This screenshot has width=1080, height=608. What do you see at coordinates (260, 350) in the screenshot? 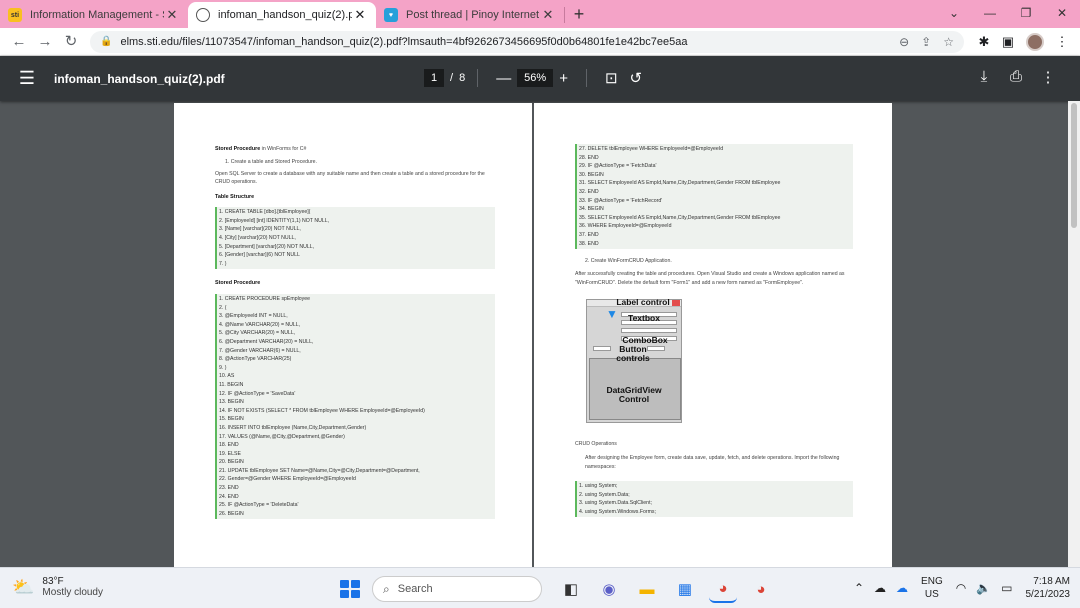
I see `code-line: 7. @Gender VARCHAR(6) = NULL,` at bounding box center [260, 350].